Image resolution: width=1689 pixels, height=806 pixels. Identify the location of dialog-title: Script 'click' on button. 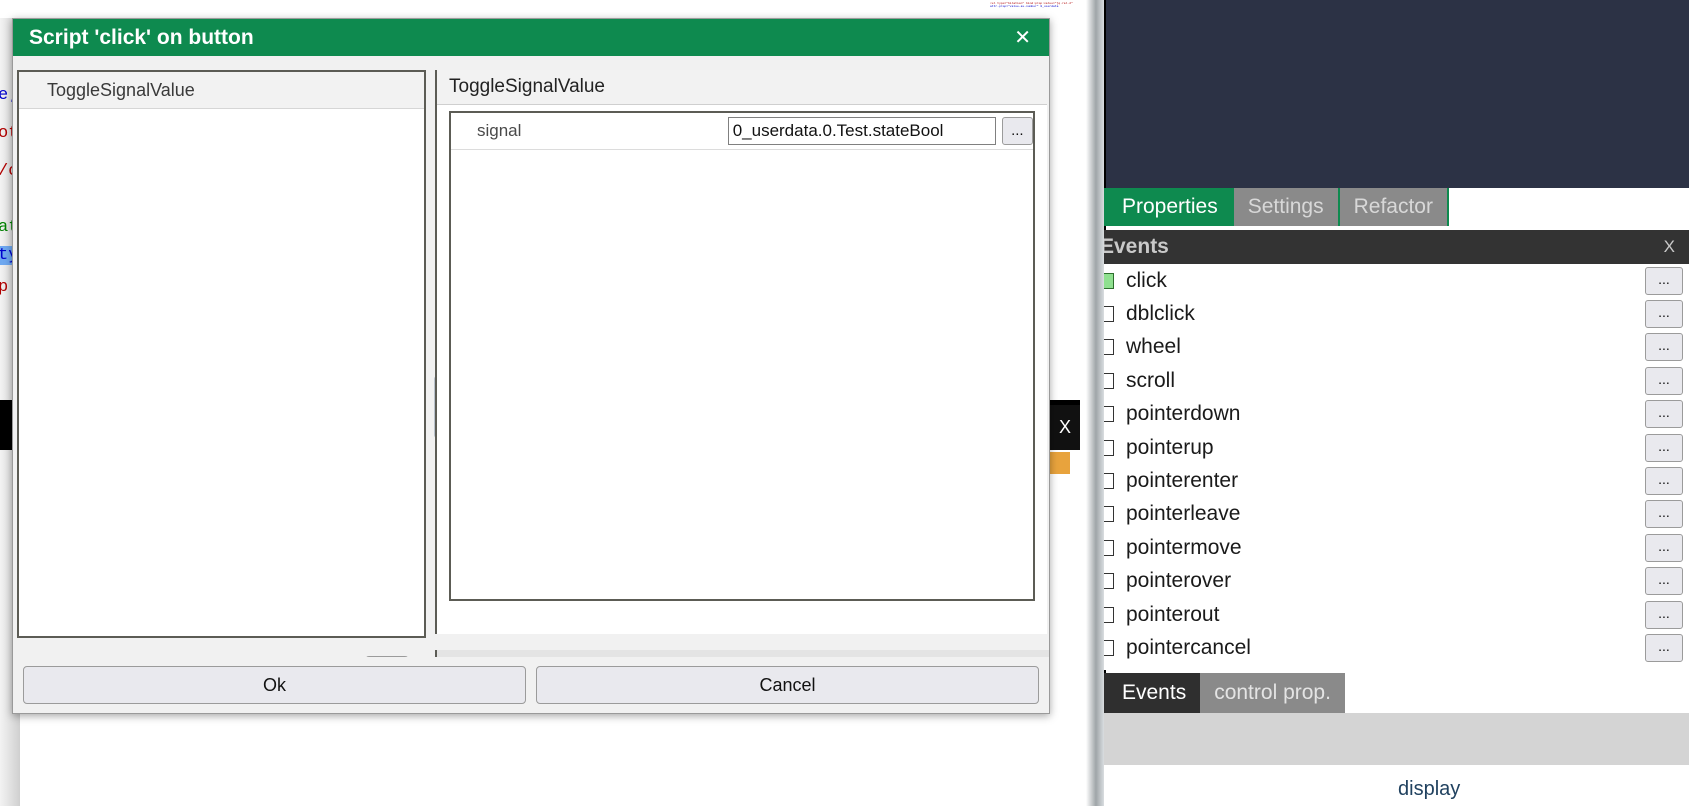
(141, 37).